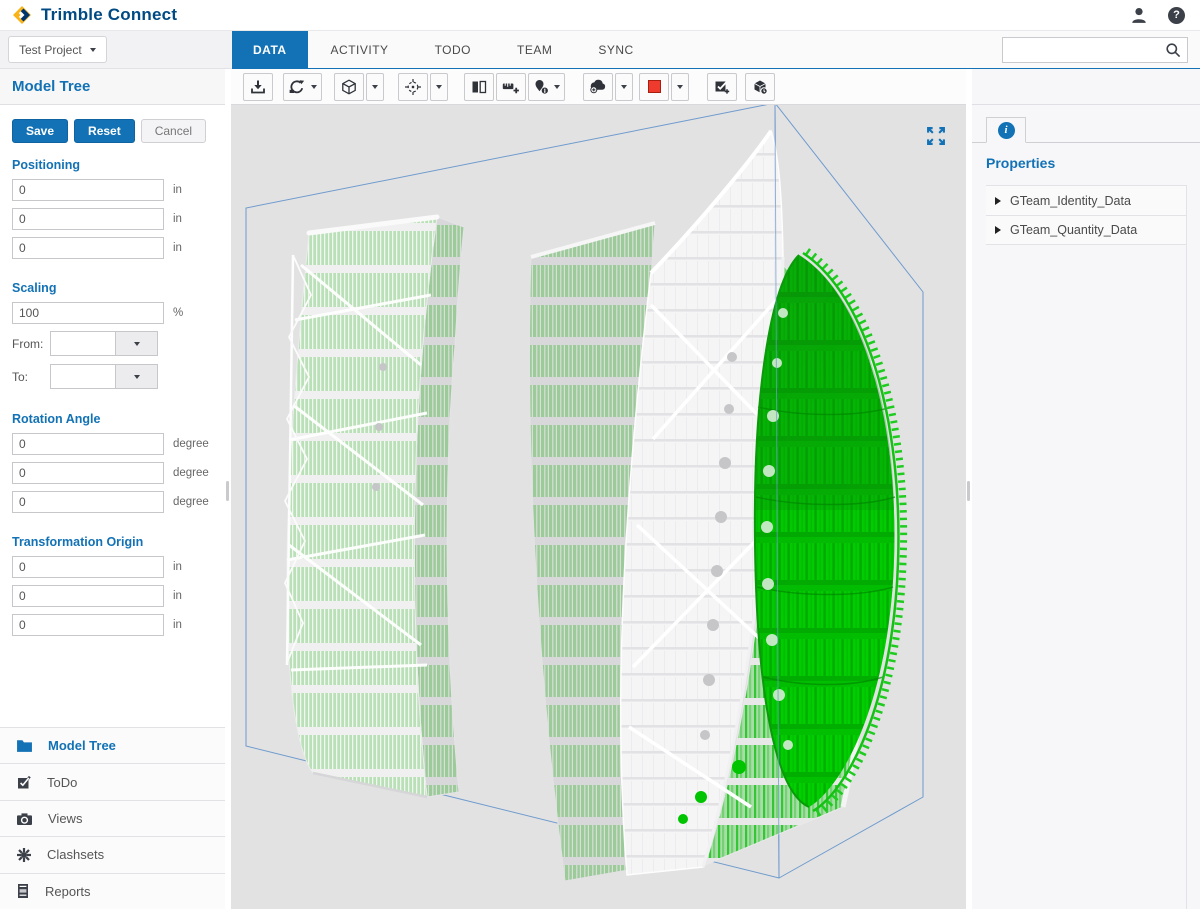 Image resolution: width=1200 pixels, height=909 pixels. I want to click on add-measurement-icon, so click(510, 88).